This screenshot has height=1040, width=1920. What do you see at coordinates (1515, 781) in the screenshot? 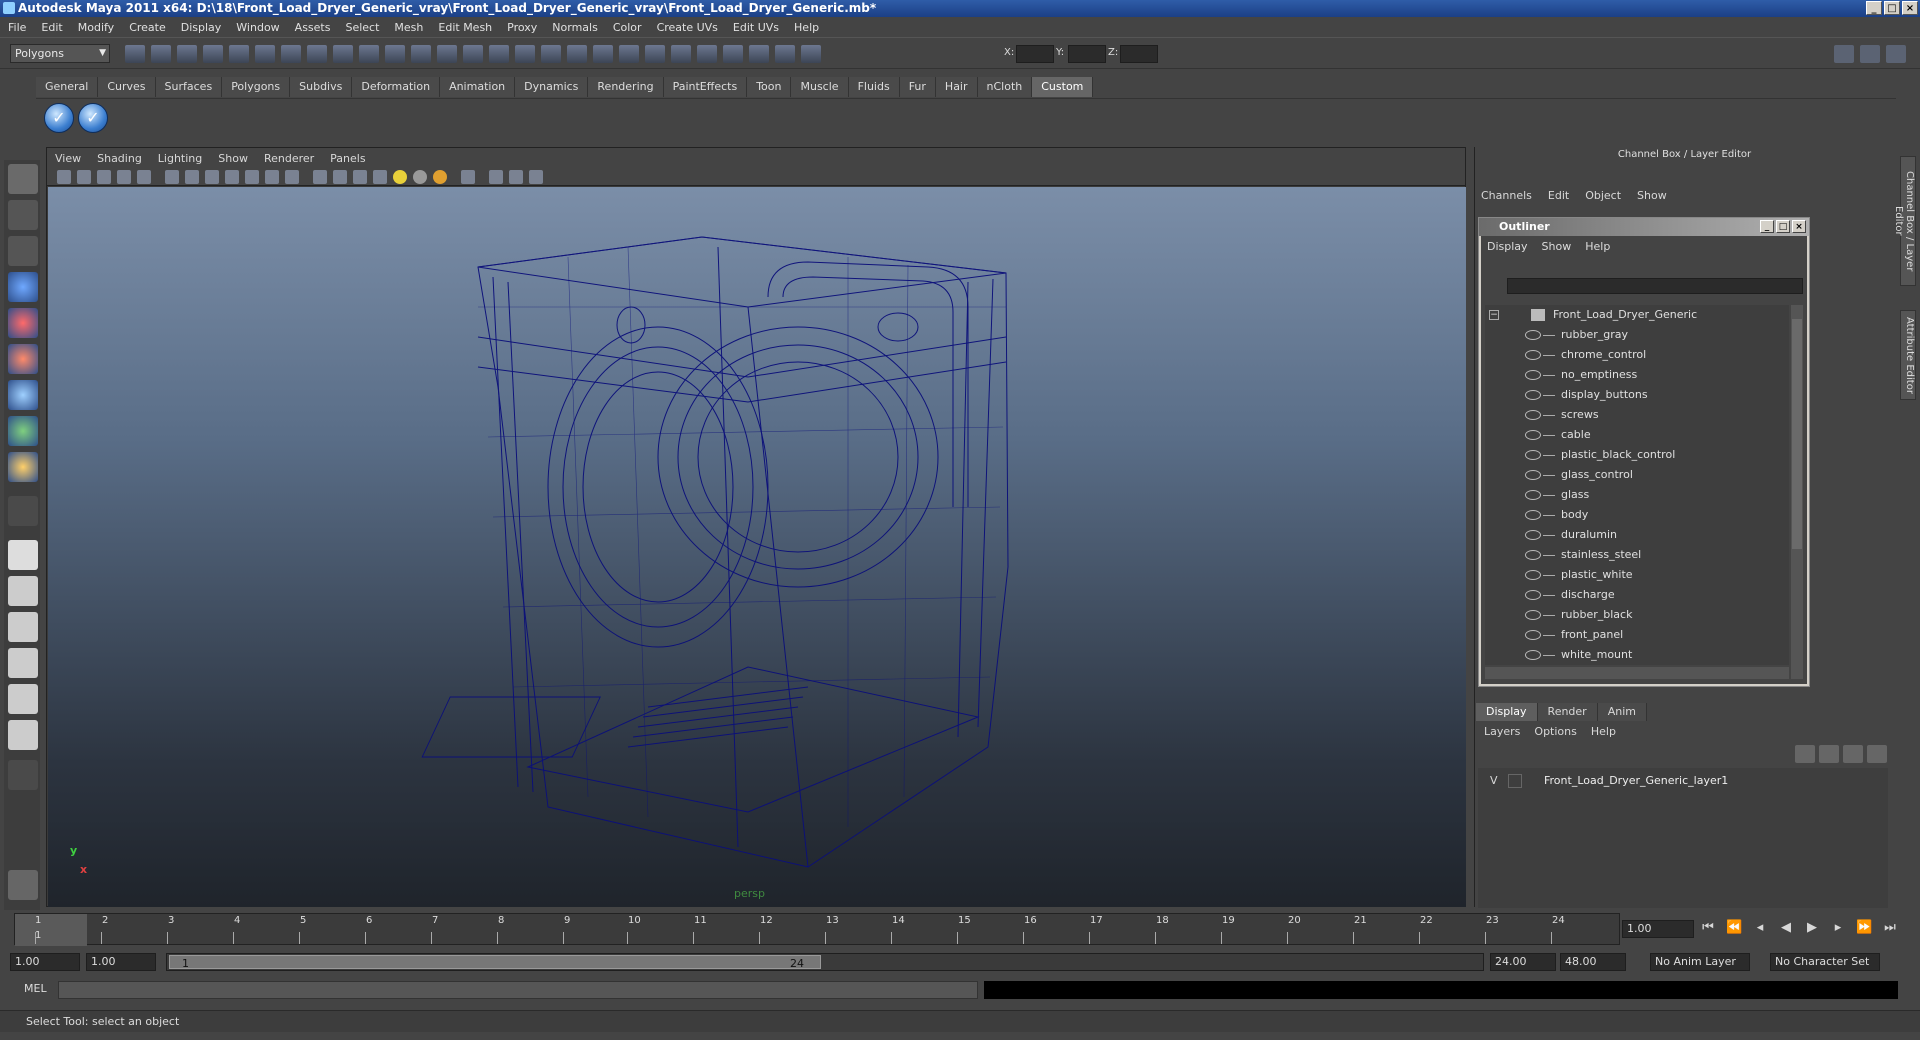
I see `layer-color-swatch` at bounding box center [1515, 781].